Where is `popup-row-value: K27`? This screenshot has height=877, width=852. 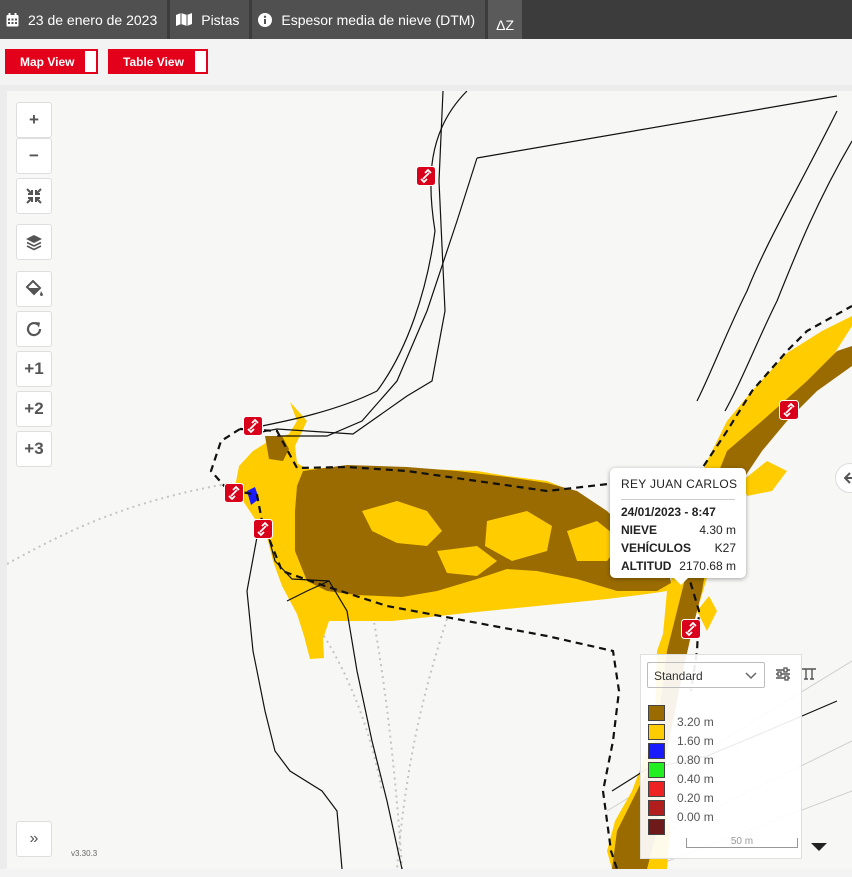
popup-row-value: K27 is located at coordinates (725, 548).